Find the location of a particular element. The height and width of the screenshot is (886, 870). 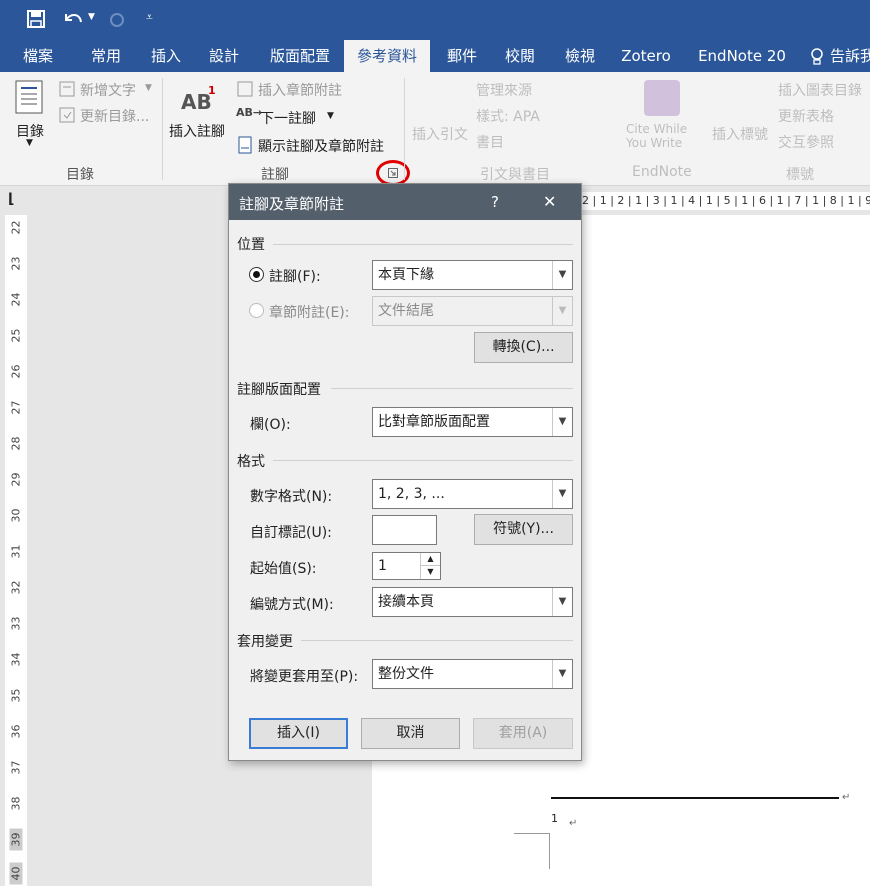

footnote-radio is located at coordinates (256, 274).